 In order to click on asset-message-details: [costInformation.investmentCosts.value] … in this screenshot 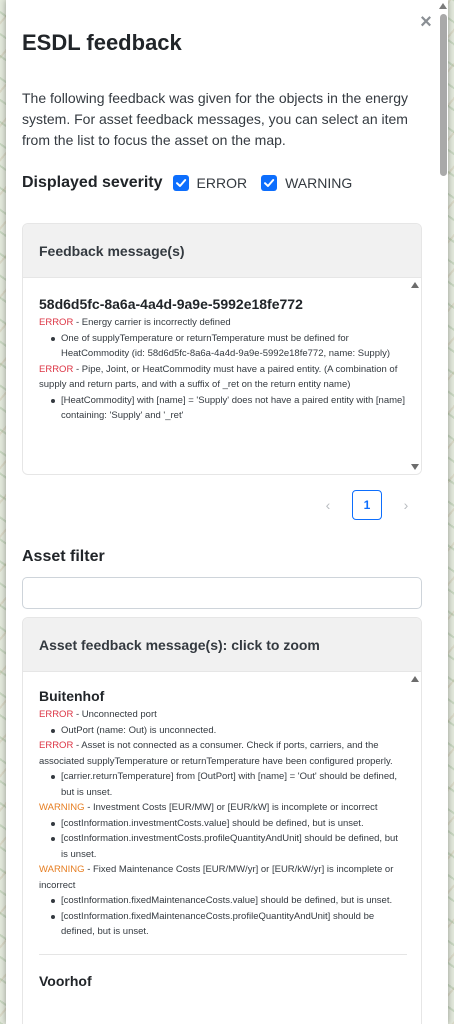, I will do `click(223, 839)`.